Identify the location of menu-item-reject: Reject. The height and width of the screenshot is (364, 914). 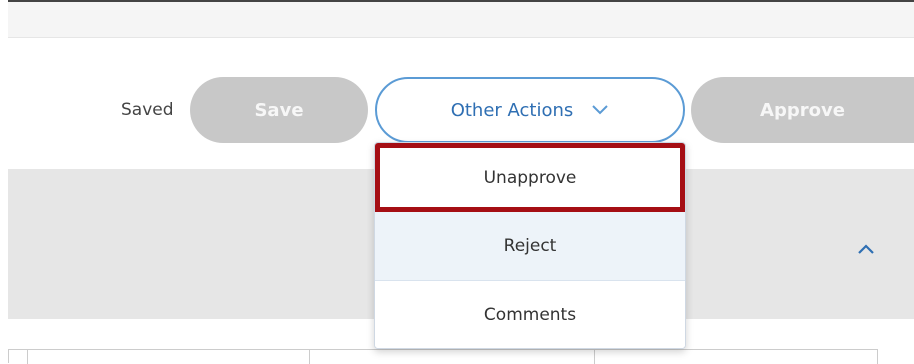
(530, 246).